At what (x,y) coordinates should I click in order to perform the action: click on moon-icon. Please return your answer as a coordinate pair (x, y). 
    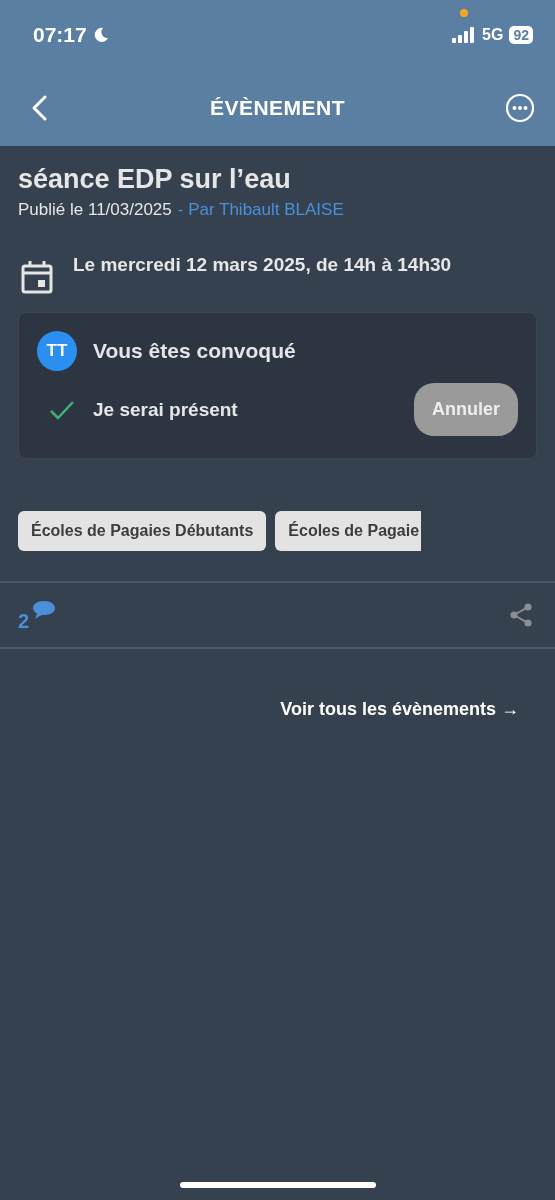
    Looking at the image, I should click on (100, 35).